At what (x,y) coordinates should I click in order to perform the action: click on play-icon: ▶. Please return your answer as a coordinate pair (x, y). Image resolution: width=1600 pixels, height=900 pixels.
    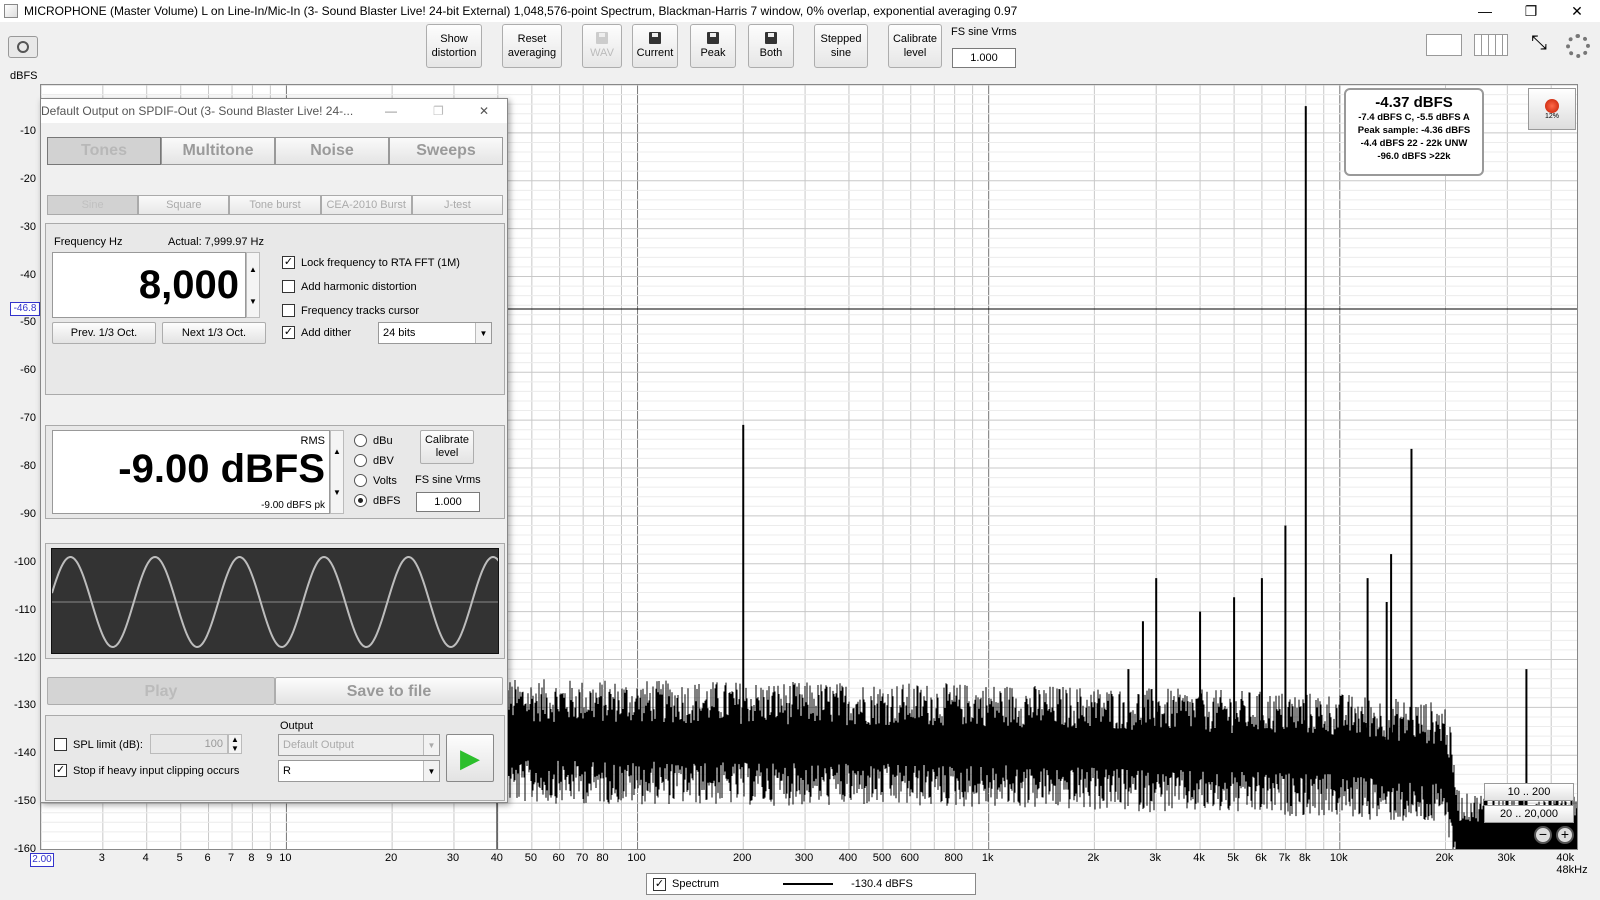
    Looking at the image, I should click on (470, 758).